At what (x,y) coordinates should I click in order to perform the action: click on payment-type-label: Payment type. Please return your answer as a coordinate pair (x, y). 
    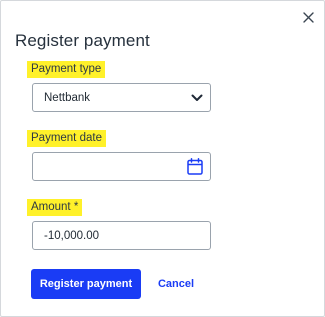
    Looking at the image, I should click on (66, 69).